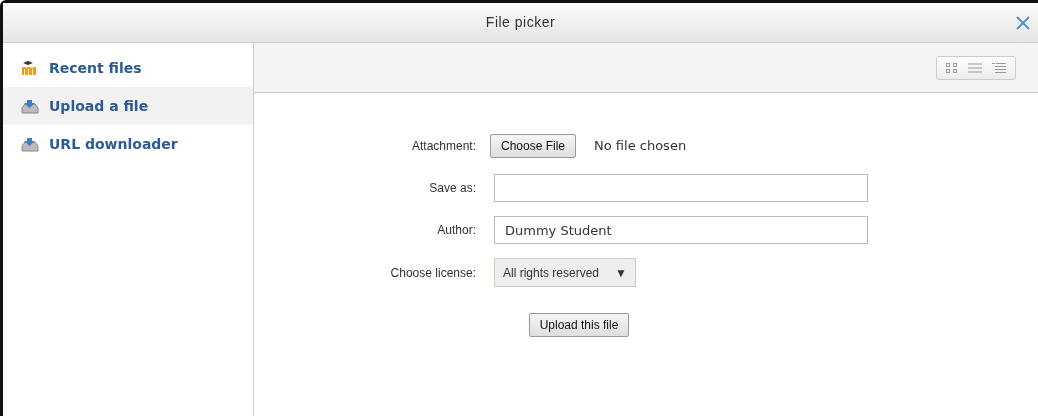  I want to click on text-input-field: Dummy Student, so click(681, 230).